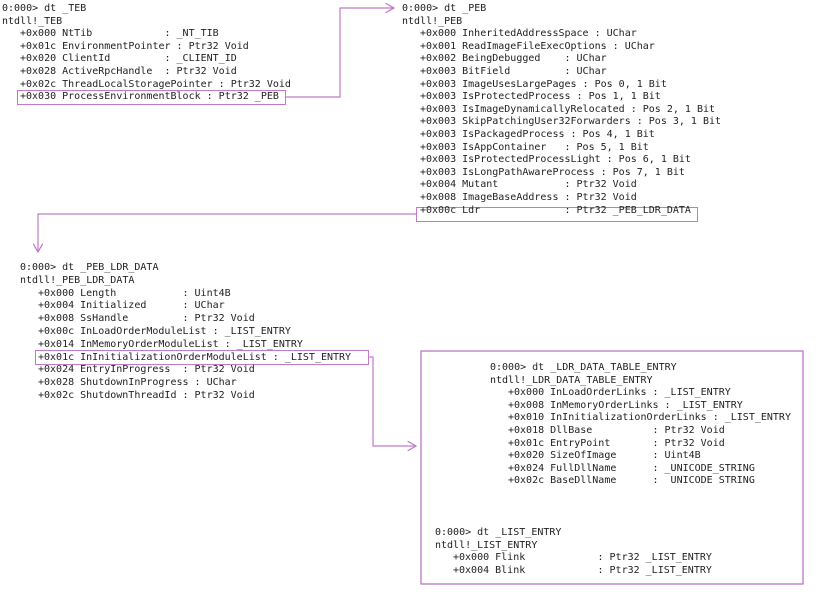  I want to click on ldte-field-row: +0x008 InMemoryOrderLinks : _LIST_ENTRY, so click(625, 405).